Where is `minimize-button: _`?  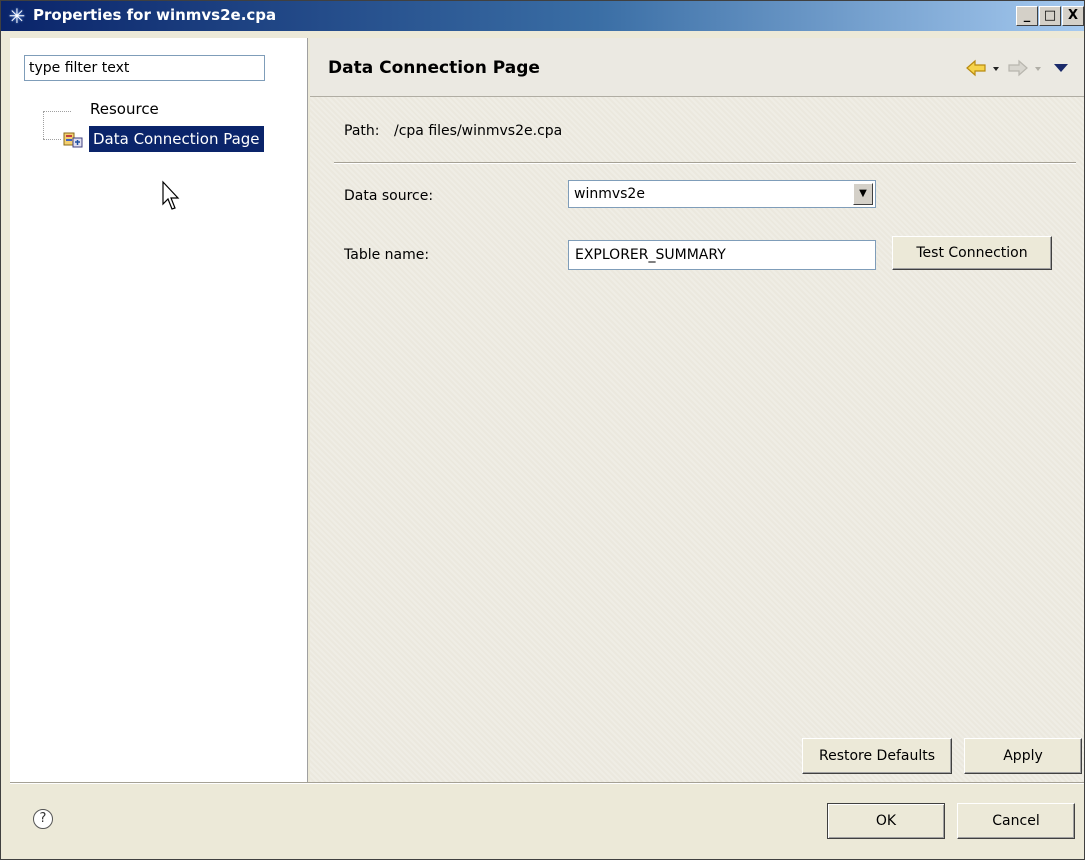 minimize-button: _ is located at coordinates (1027, 16).